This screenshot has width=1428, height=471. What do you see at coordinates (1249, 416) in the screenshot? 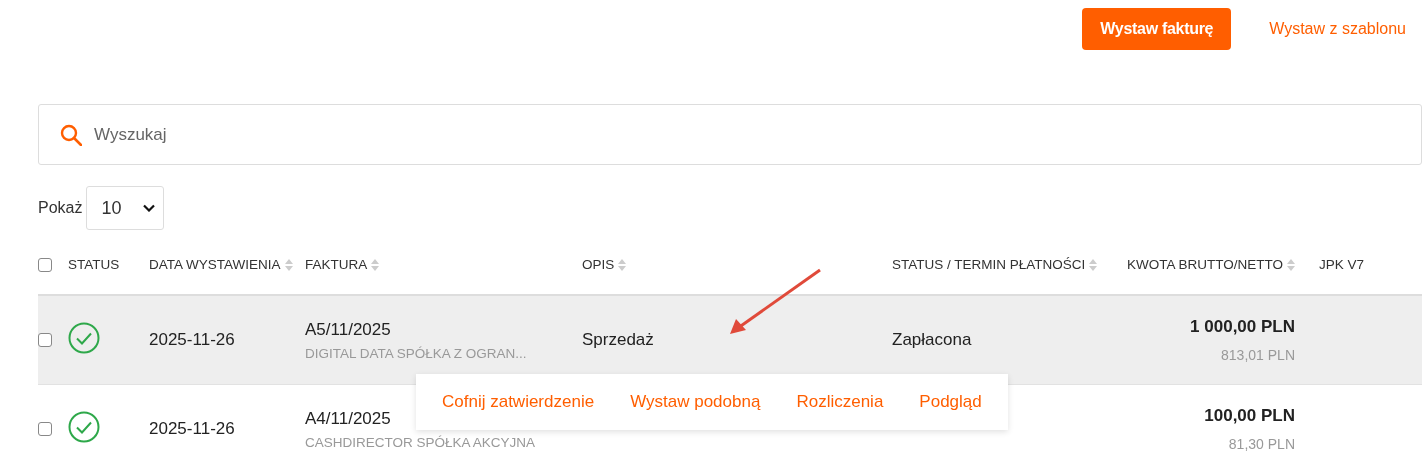
I see `gross-amount: 100,00 PLN` at bounding box center [1249, 416].